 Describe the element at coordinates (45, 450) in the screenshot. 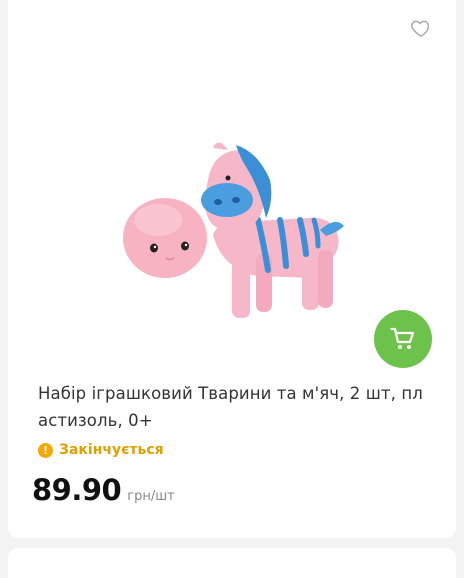

I see `warning-icon: !` at that location.